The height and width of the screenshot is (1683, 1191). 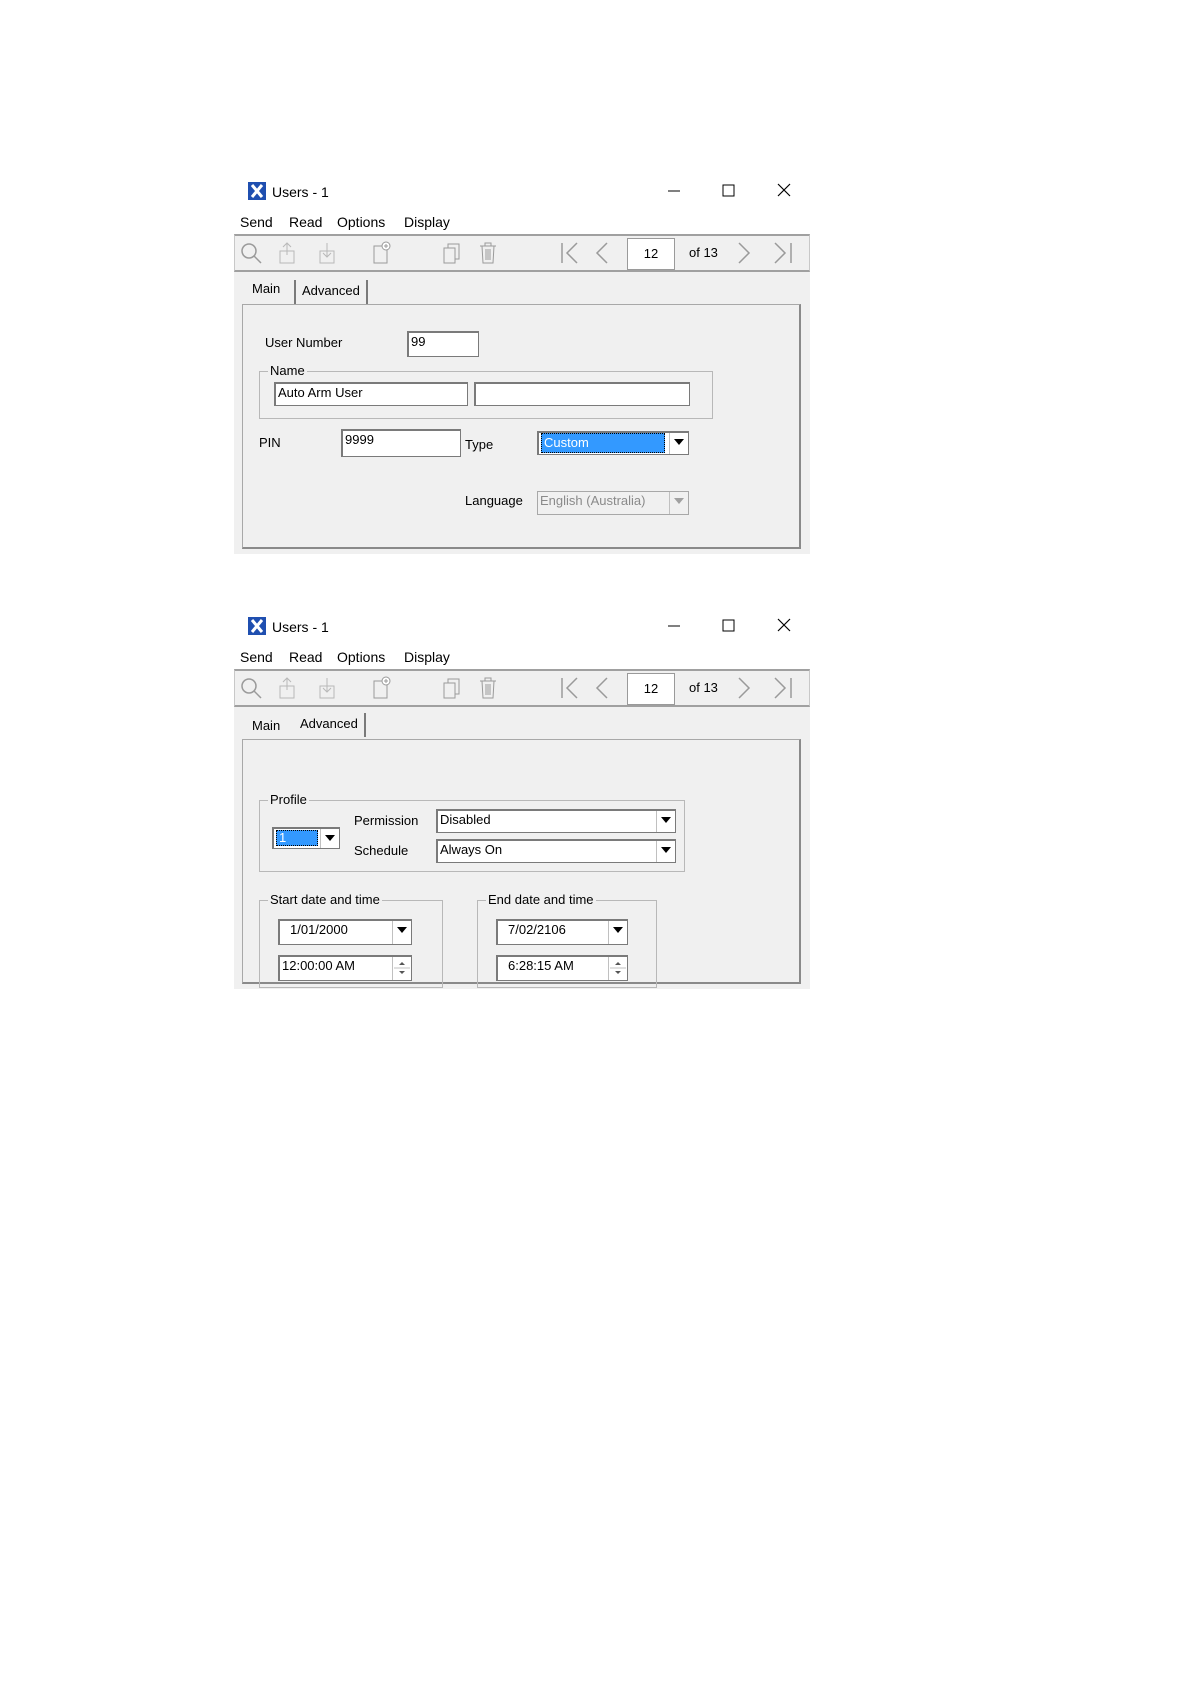 I want to click on start-time-field: 12:00:00 AM, so click(x=345, y=968).